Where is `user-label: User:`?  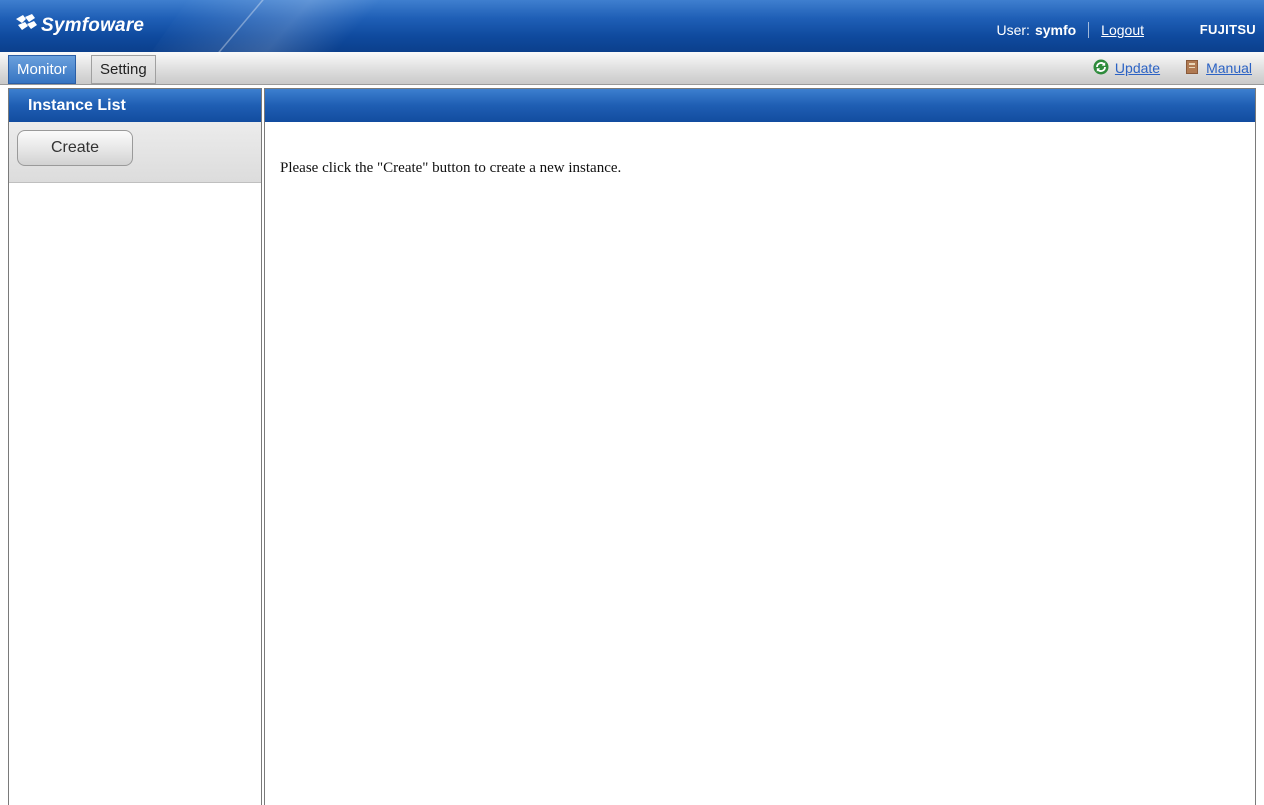 user-label: User: is located at coordinates (1013, 30).